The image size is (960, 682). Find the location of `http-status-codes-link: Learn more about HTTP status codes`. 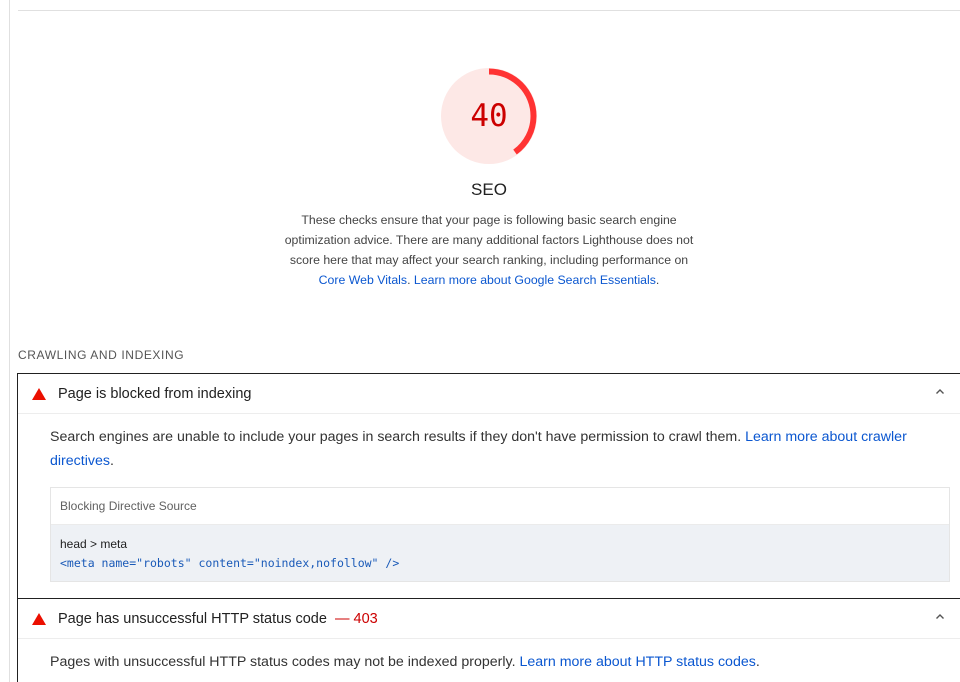

http-status-codes-link: Learn more about HTTP status codes is located at coordinates (638, 662).